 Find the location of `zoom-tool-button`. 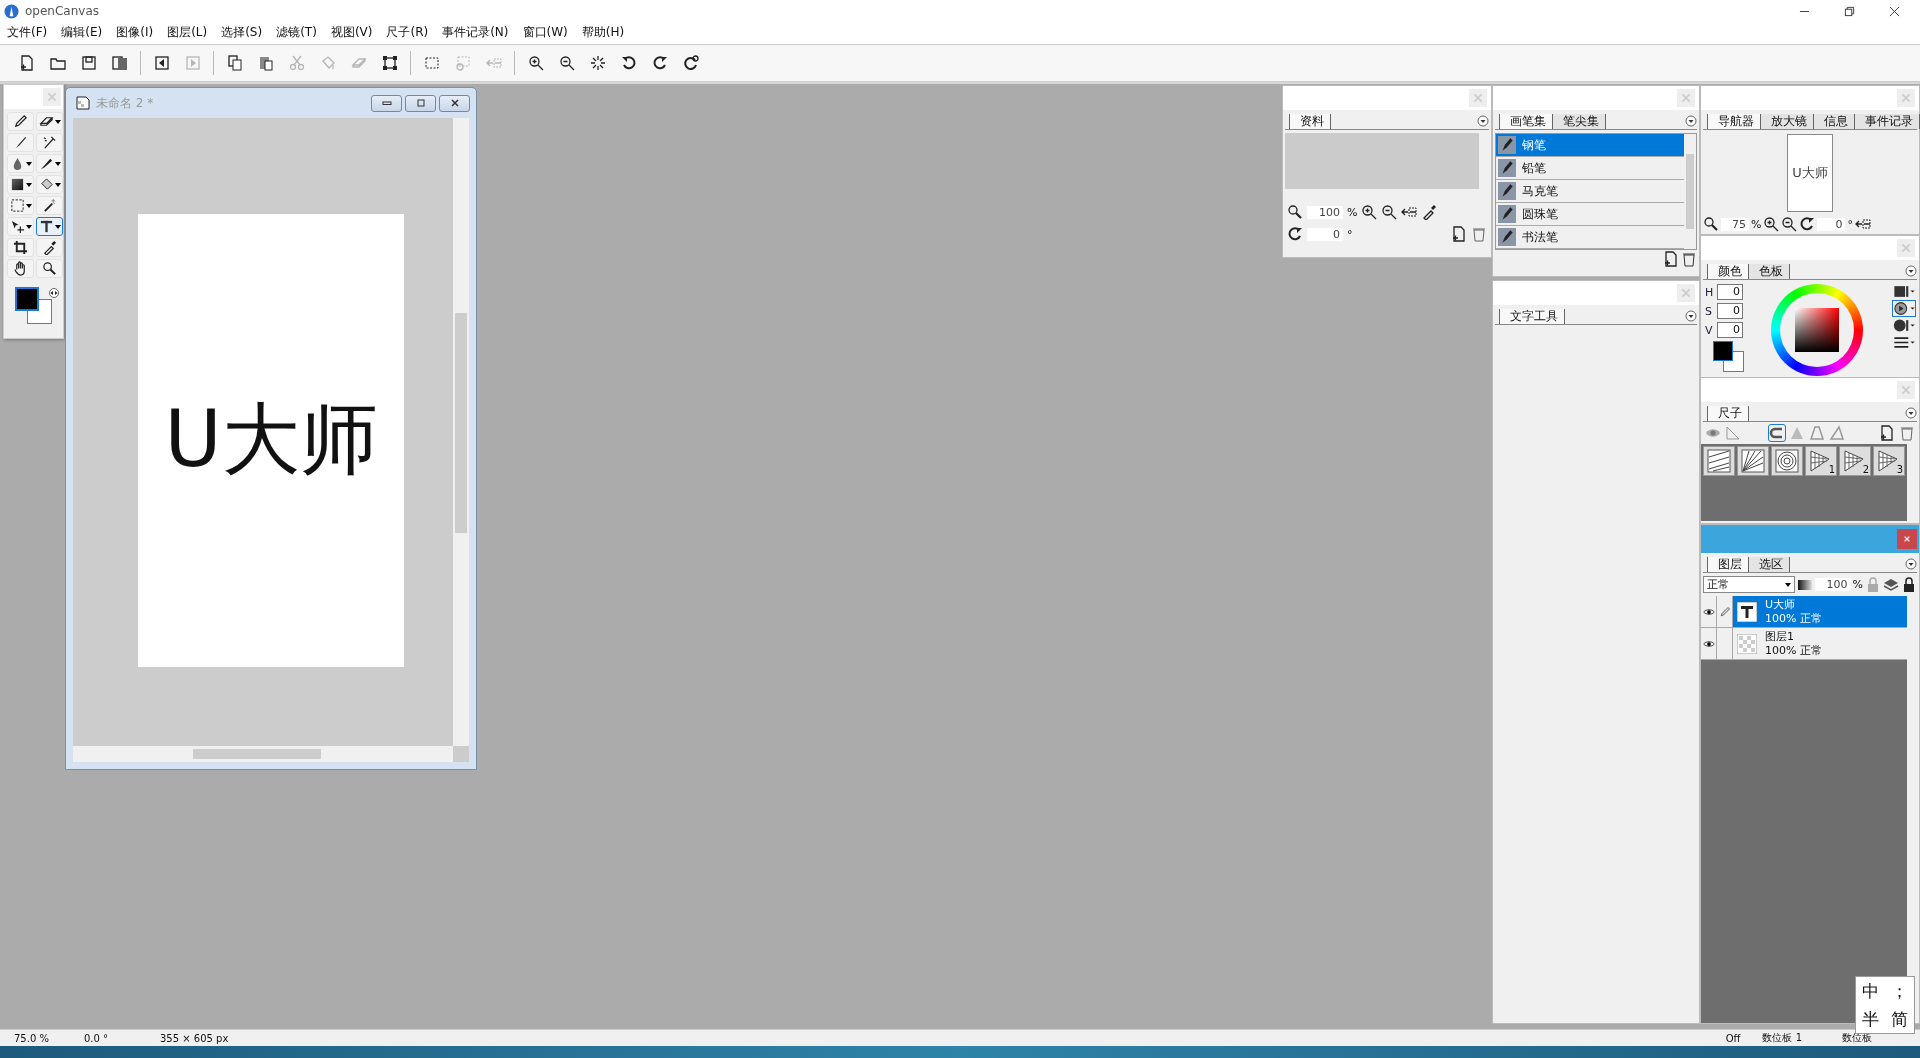

zoom-tool-button is located at coordinates (49, 268).